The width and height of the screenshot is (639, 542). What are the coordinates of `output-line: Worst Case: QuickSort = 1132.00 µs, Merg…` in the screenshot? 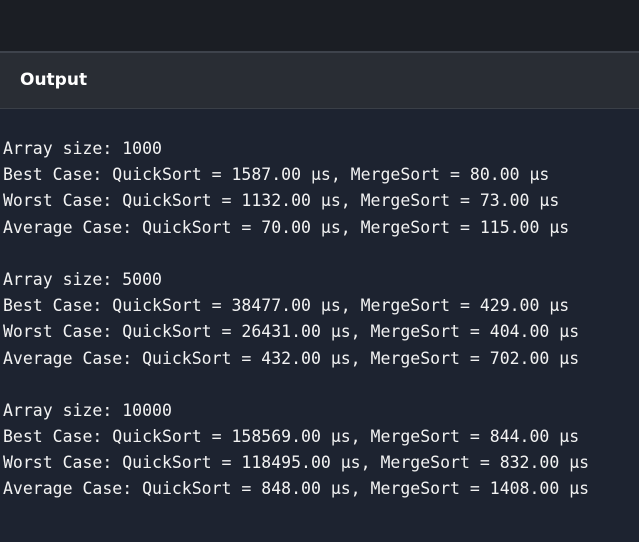 It's located at (281, 201).